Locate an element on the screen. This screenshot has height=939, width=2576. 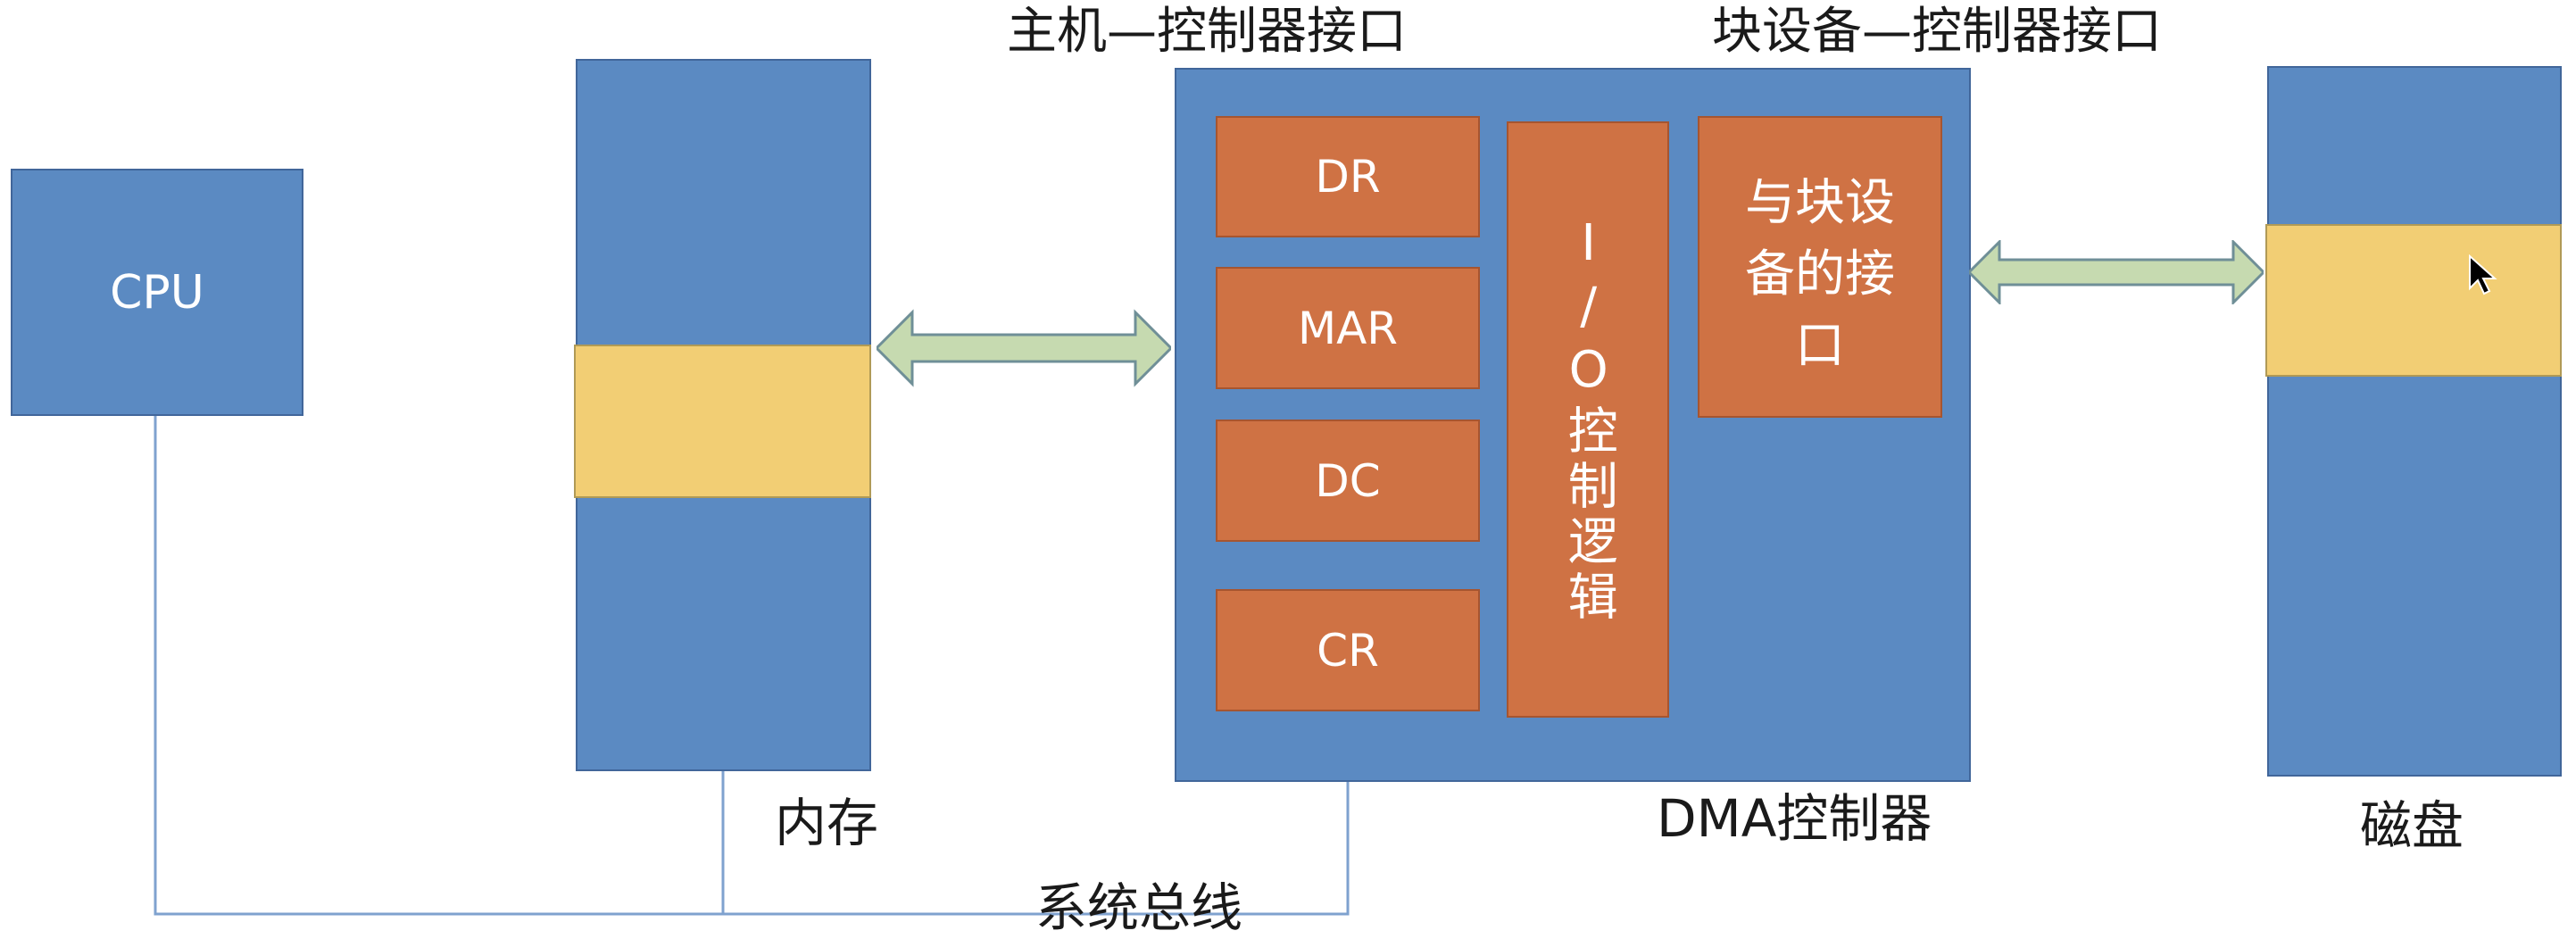
mouse-cursor-icon is located at coordinates (2483, 274).